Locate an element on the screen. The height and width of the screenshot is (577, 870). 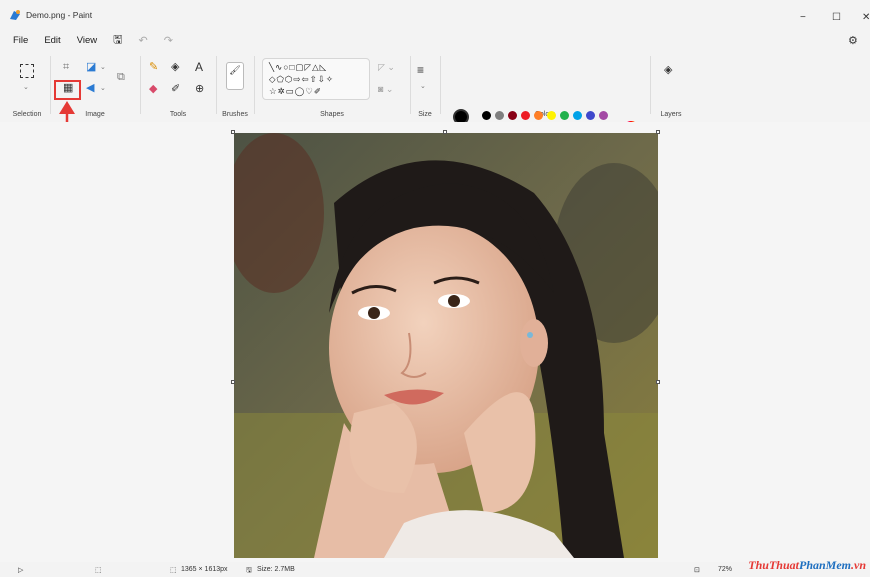
resize-icon: ◪ is located at coordinates (91, 67).